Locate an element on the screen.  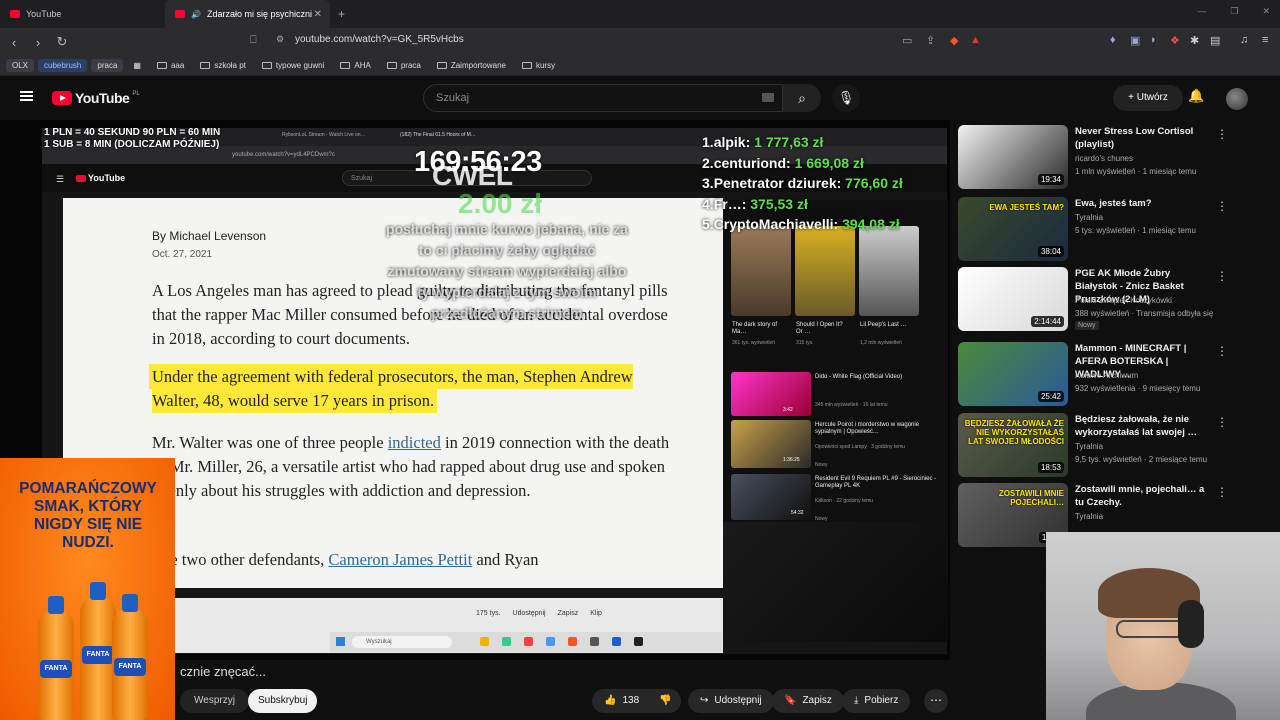
close-window-icon: ✕ is located at coordinates (1266, 11).